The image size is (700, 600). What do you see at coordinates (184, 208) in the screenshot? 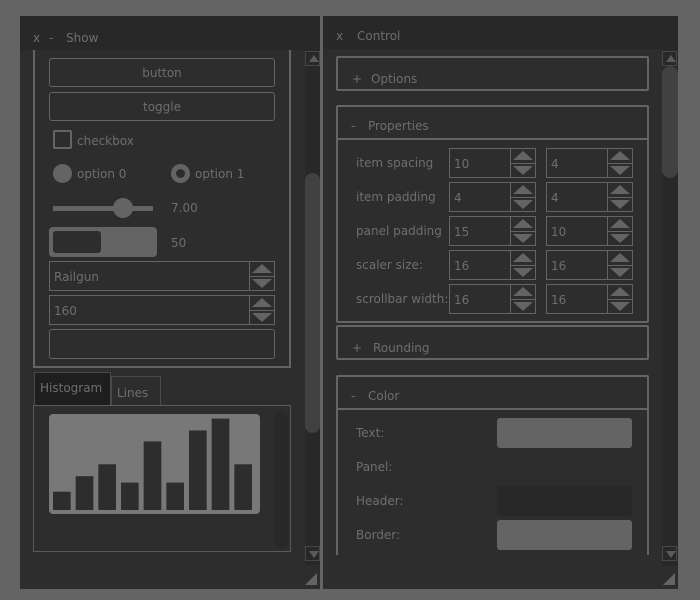
I see `slider-value: 7.00` at bounding box center [184, 208].